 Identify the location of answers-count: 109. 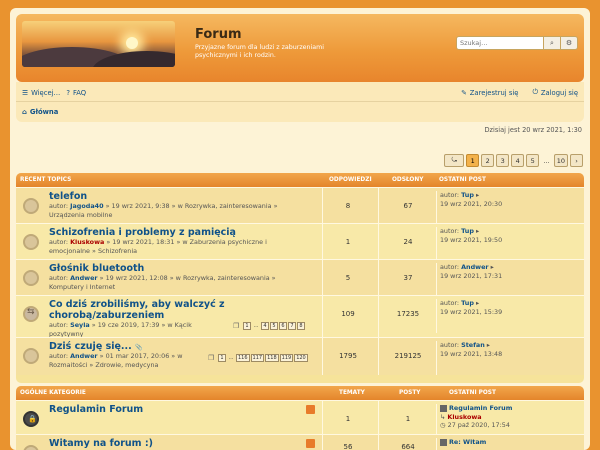
(348, 314).